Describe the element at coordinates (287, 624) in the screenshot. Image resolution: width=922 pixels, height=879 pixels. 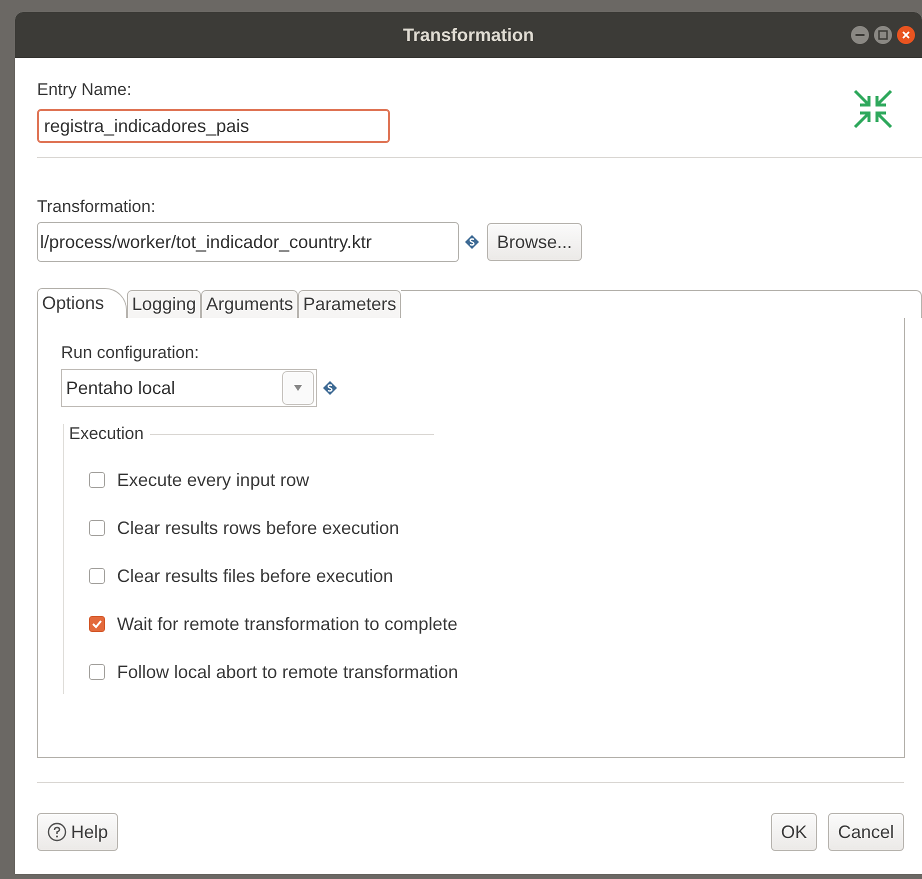
I see `checkbox-label: Wait for remote transformation to complete` at that location.